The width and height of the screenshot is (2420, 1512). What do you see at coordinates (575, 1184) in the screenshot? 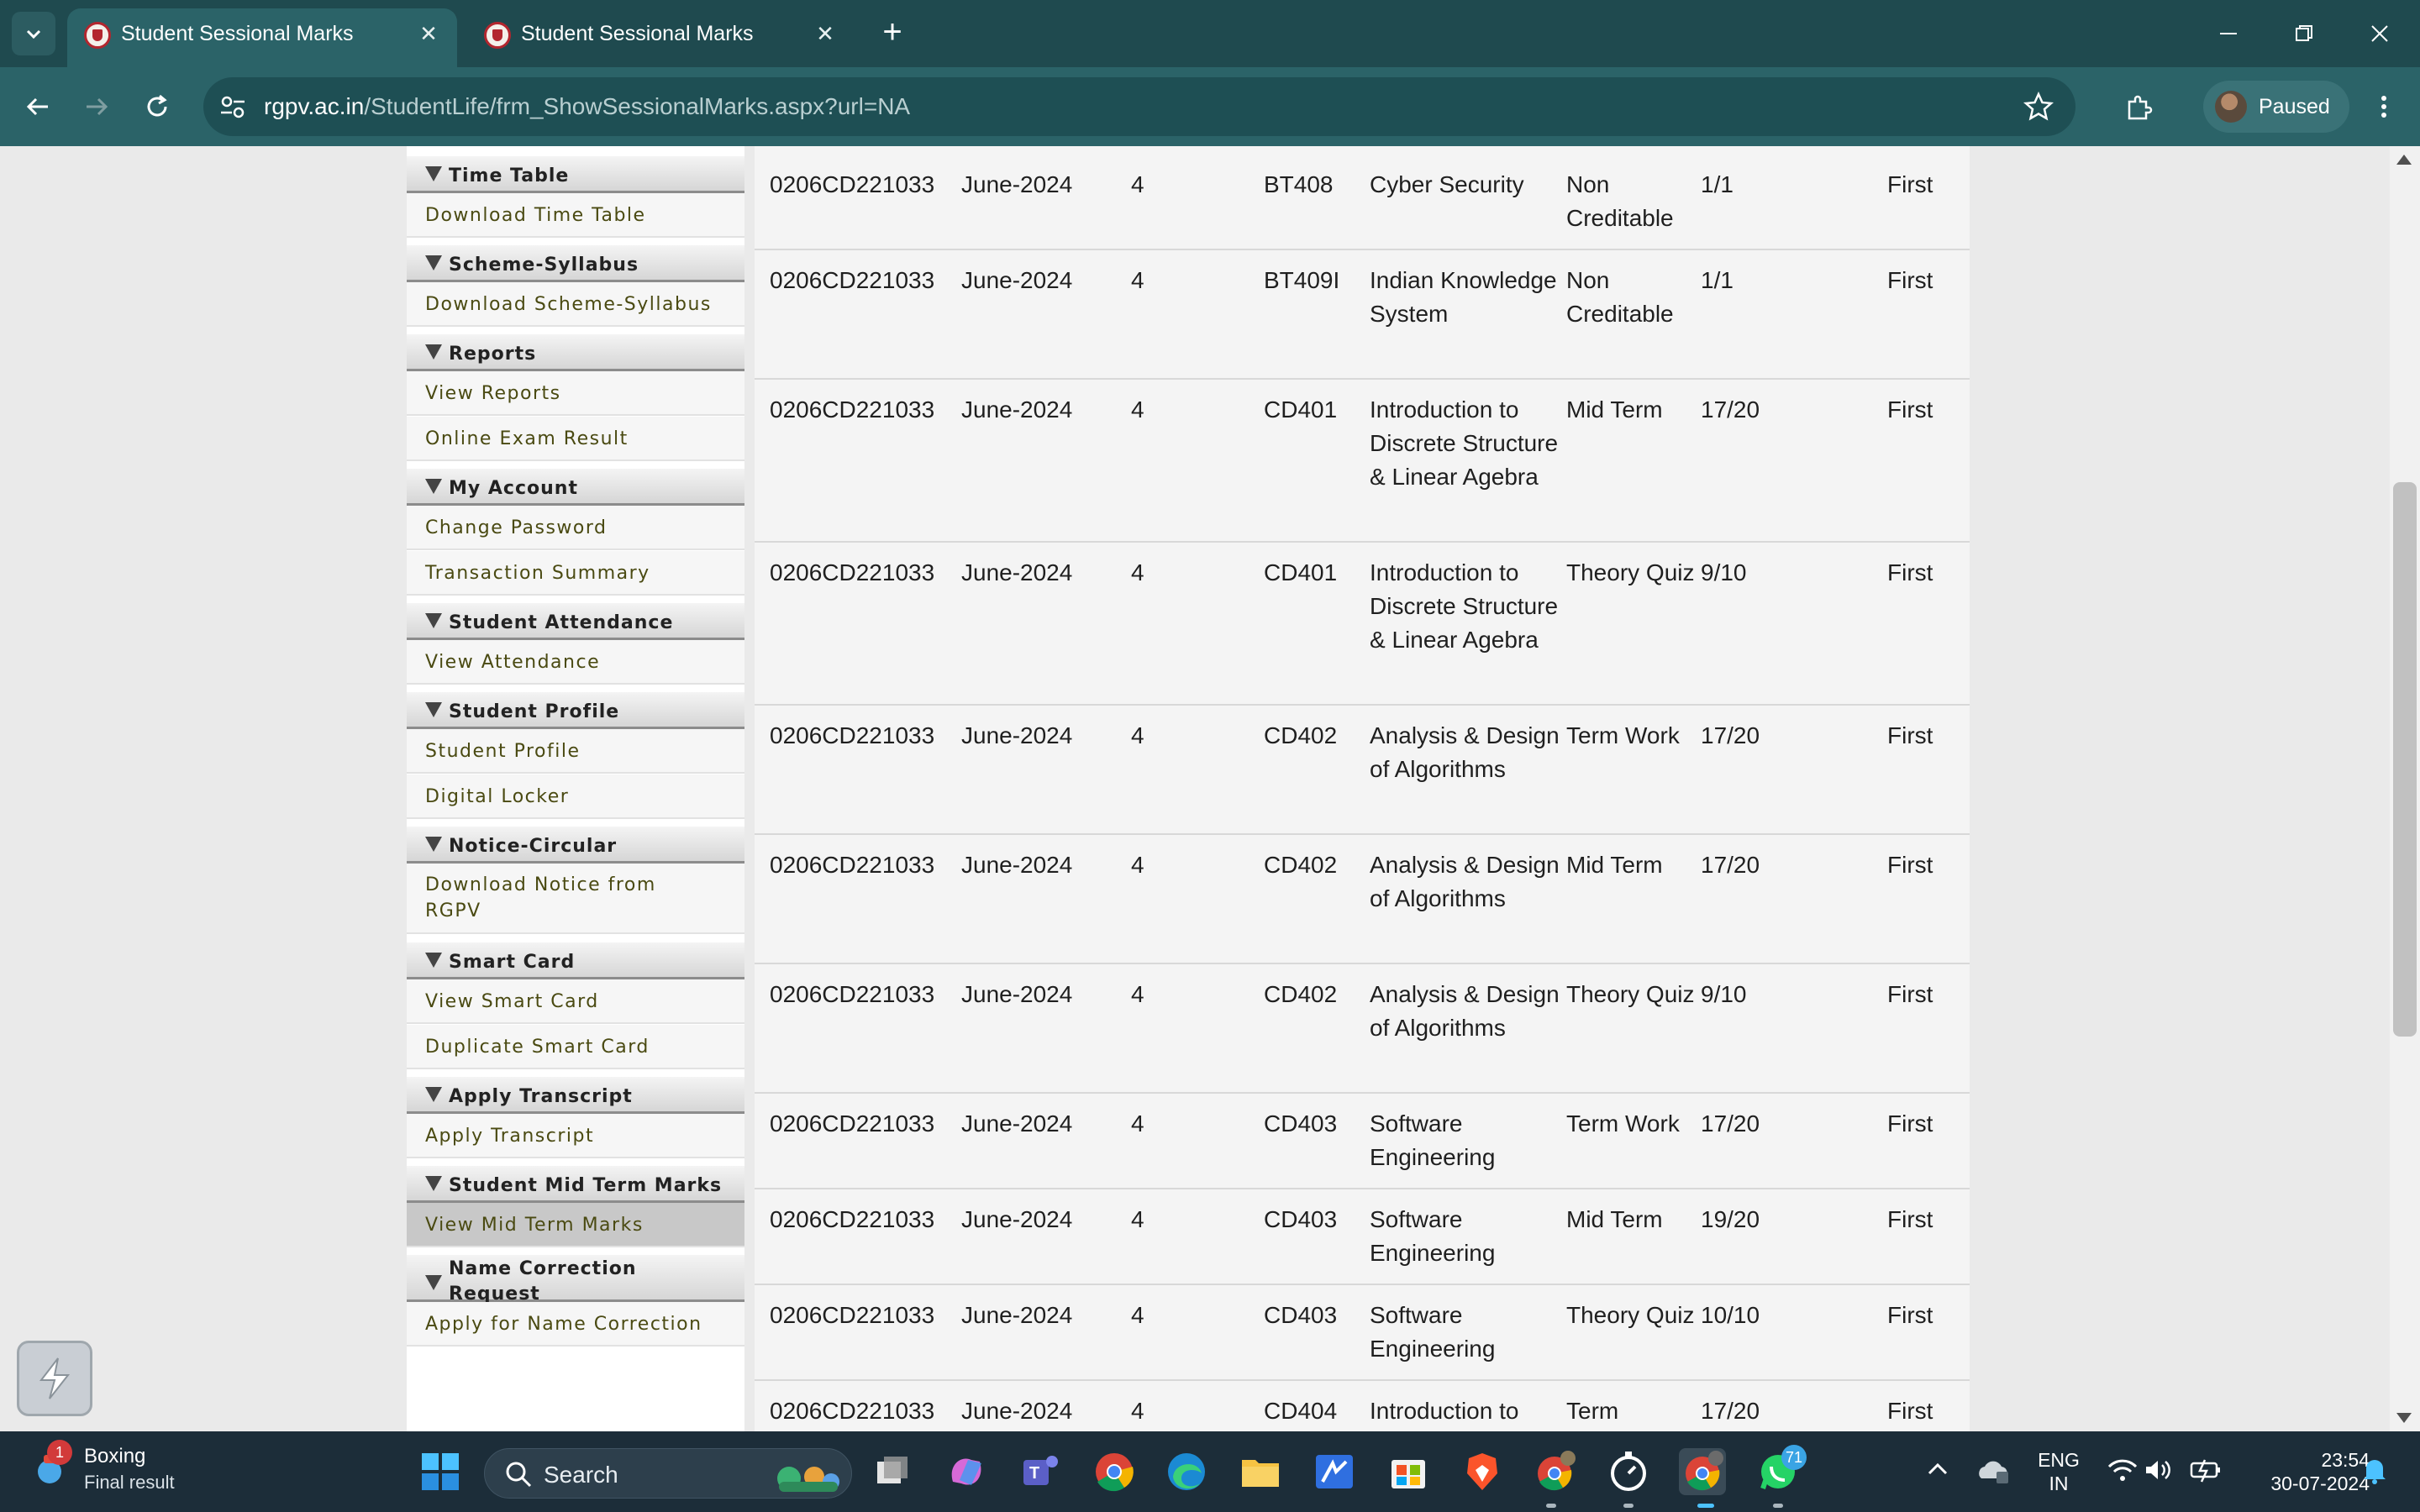
I see `sidebar-section-mid-term-marks: Student Mid Term Marks` at bounding box center [575, 1184].